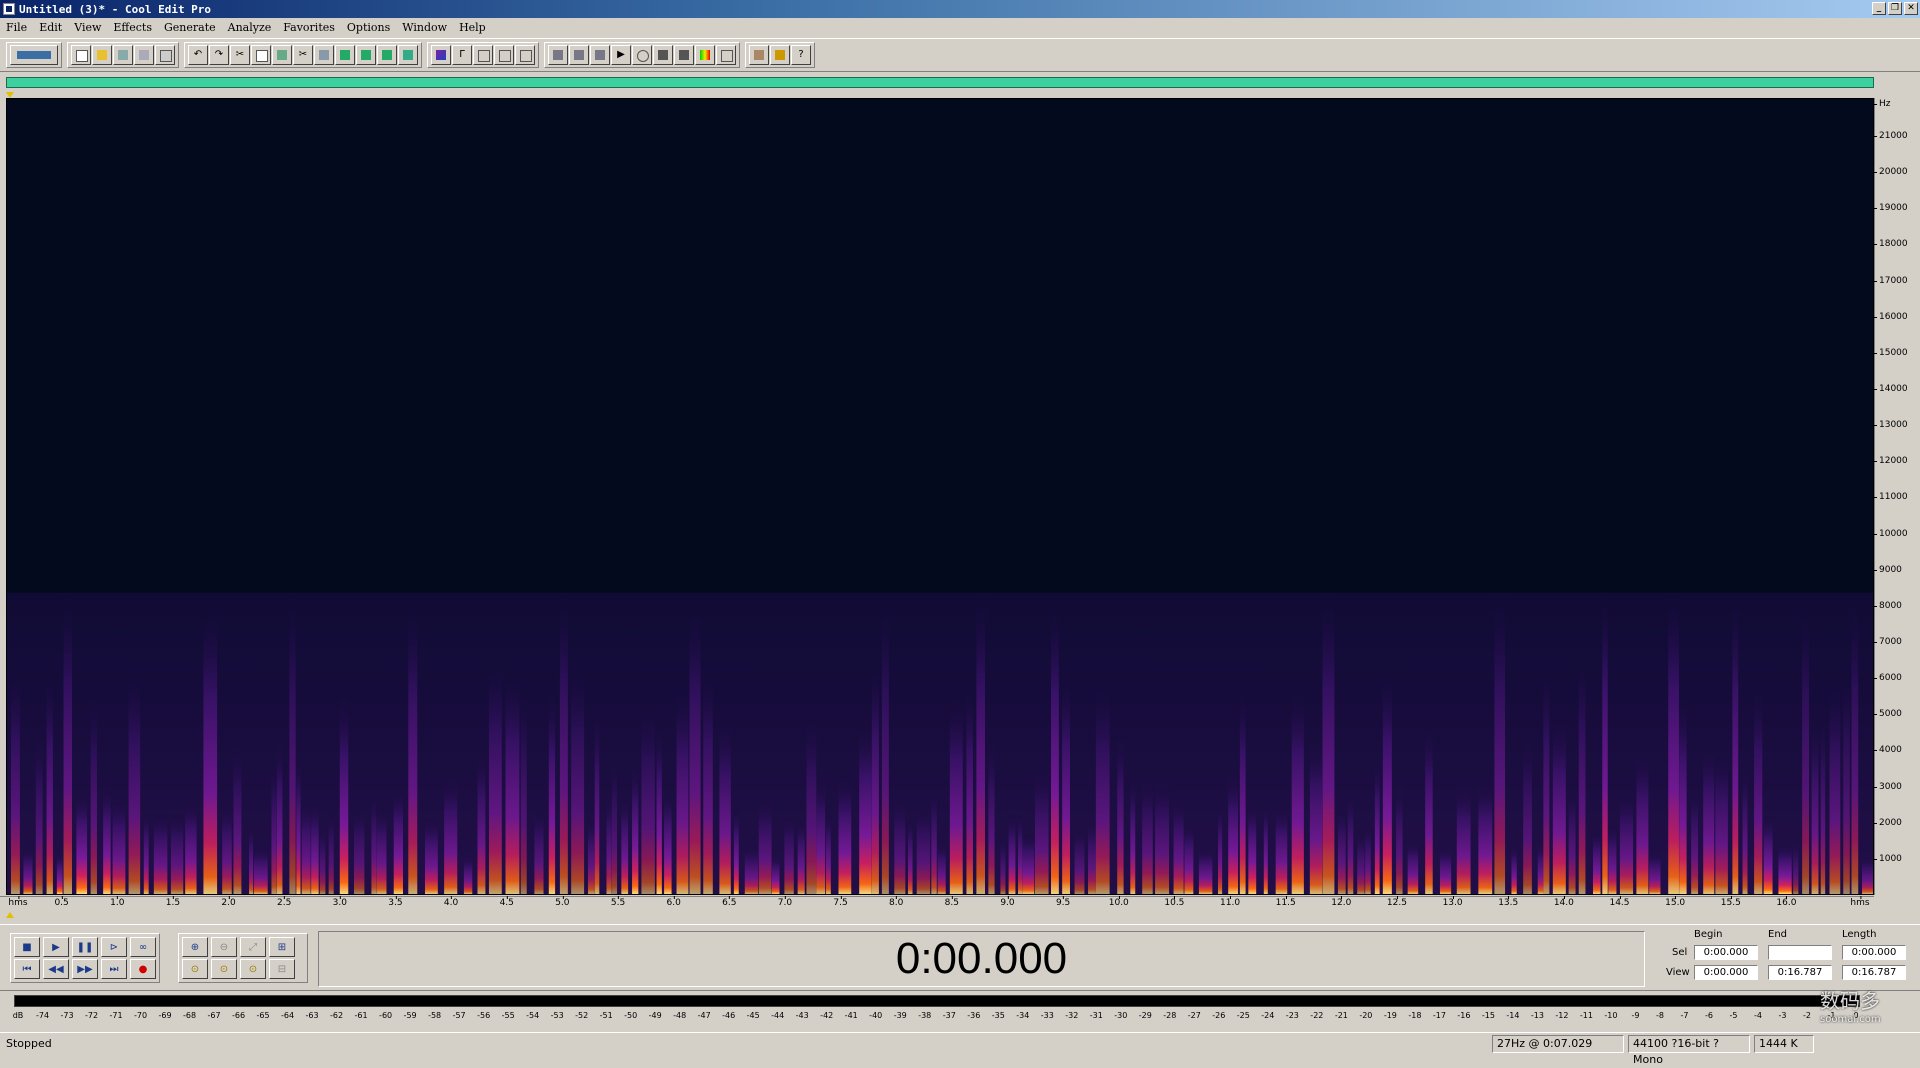  Describe the element at coordinates (441, 55) in the screenshot. I see `waveform-view-icon` at that location.